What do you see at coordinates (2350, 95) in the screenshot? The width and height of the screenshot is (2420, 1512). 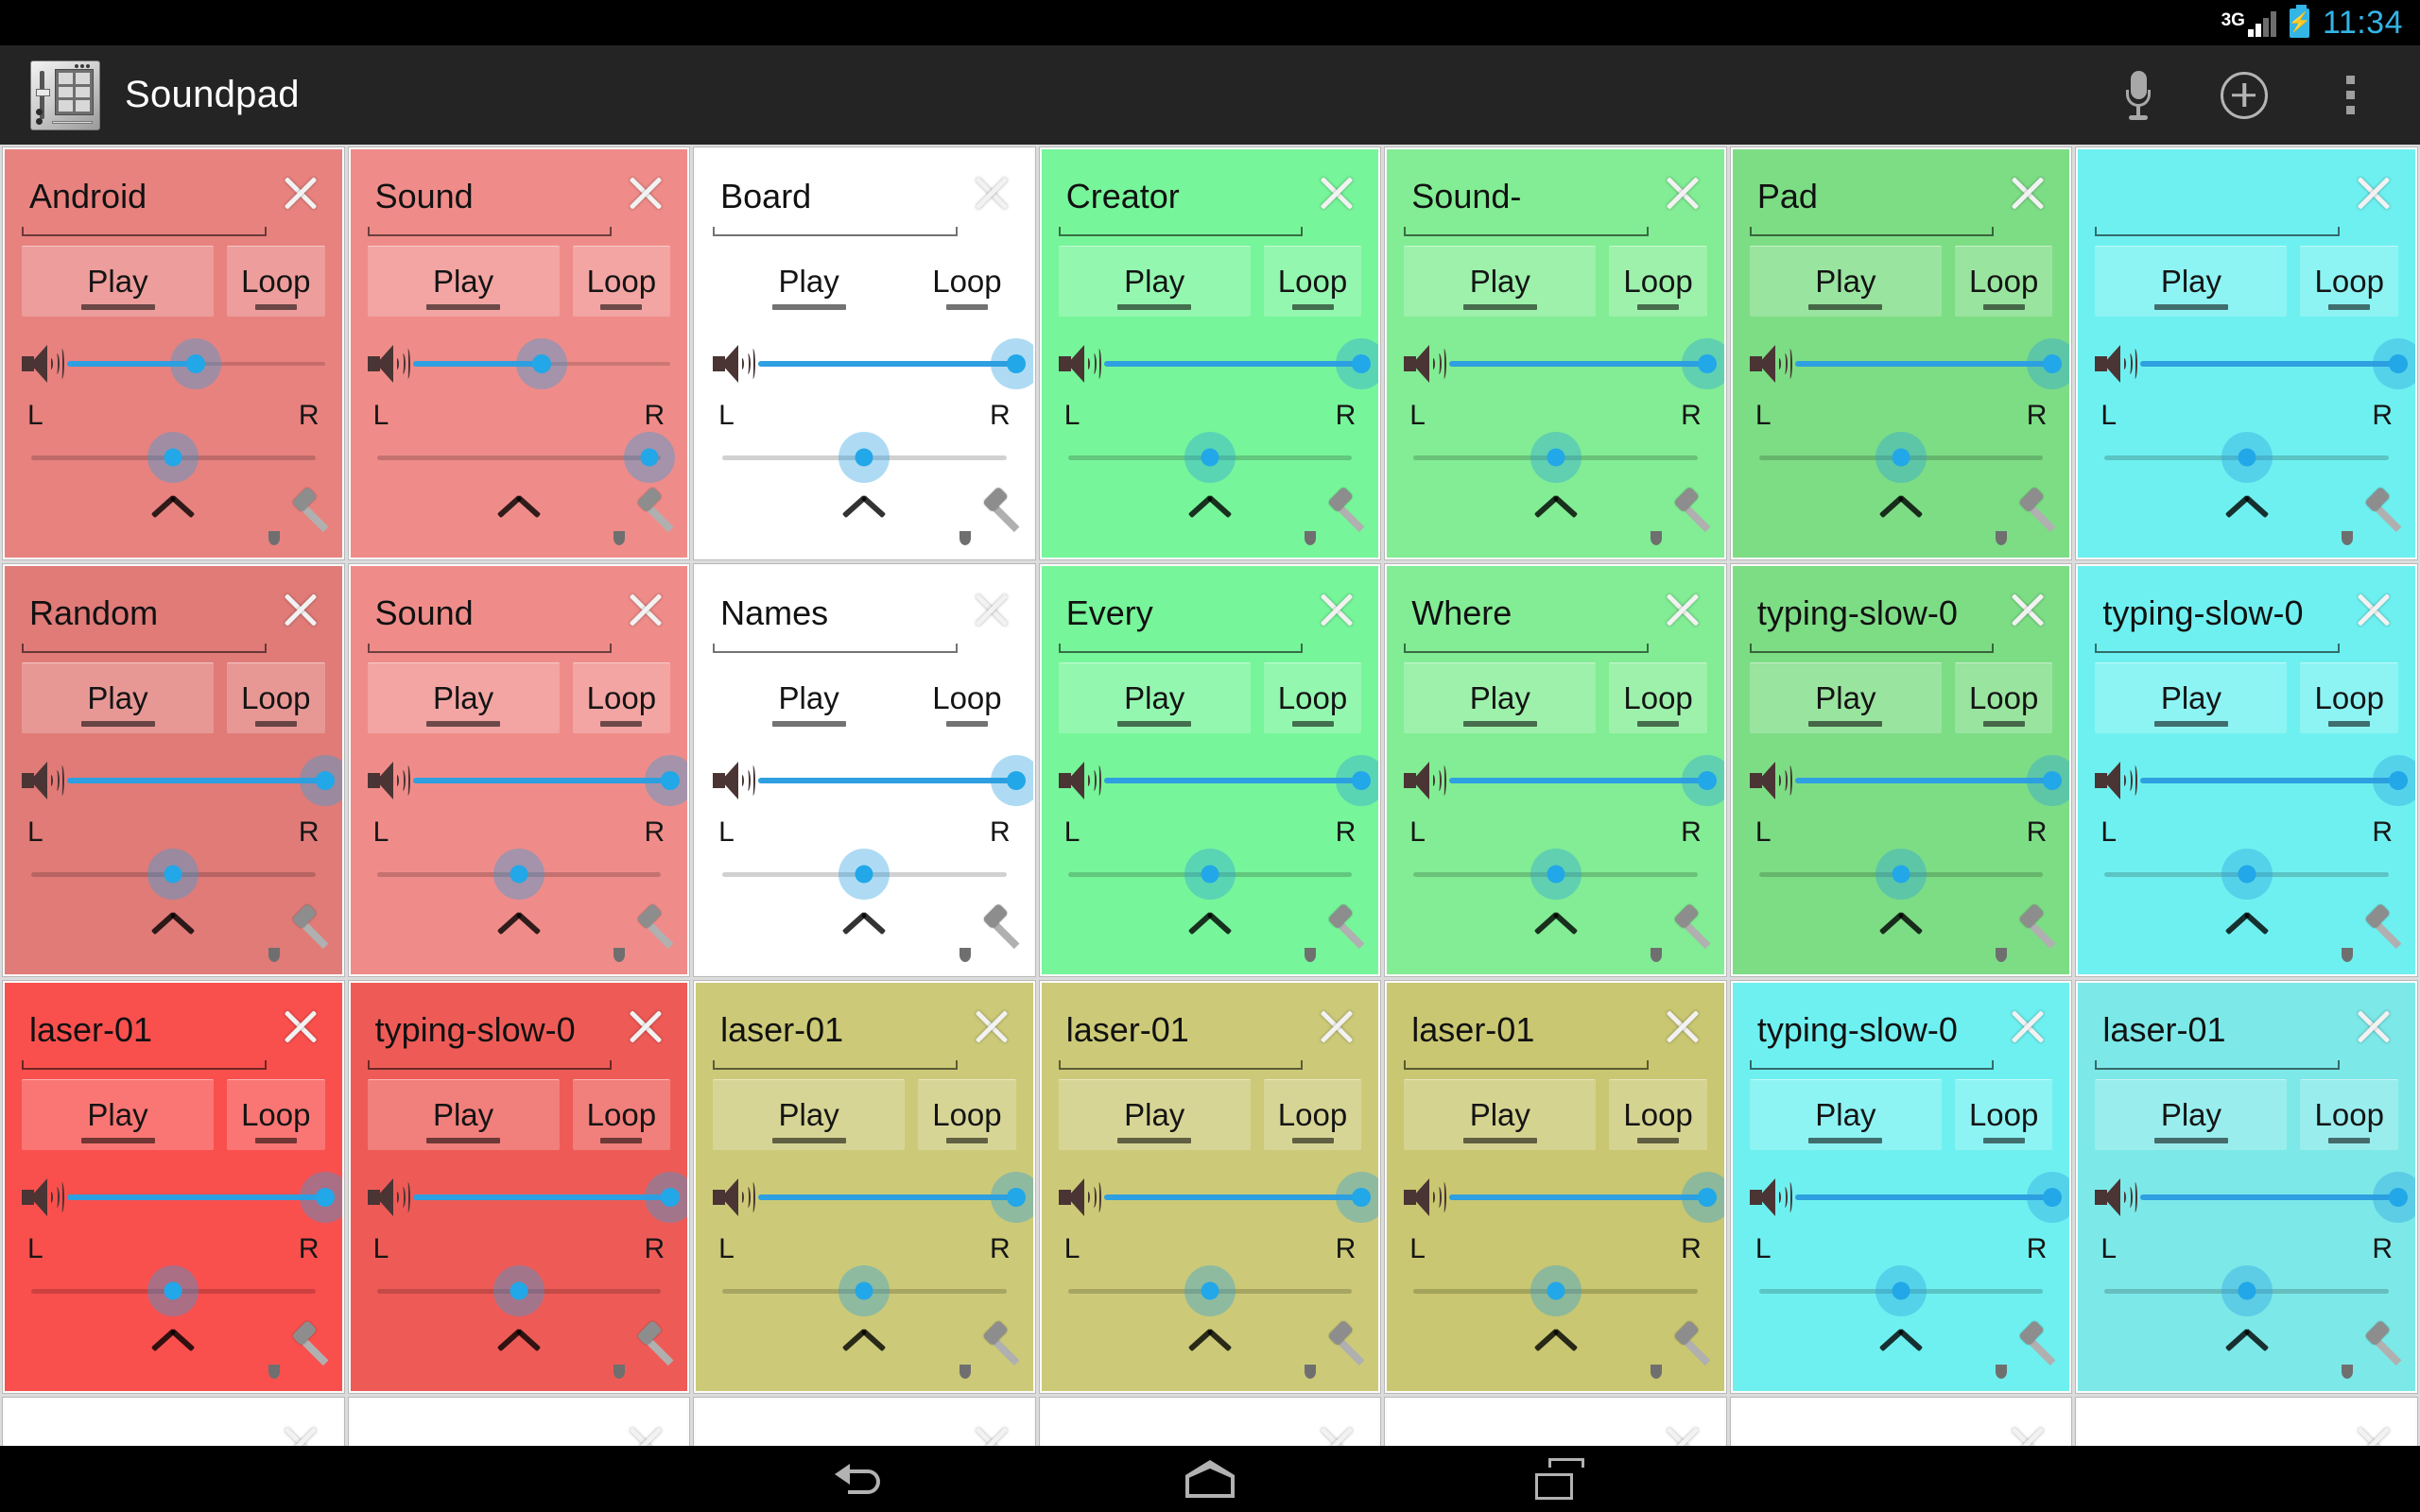 I see `overflow-menu-button` at bounding box center [2350, 95].